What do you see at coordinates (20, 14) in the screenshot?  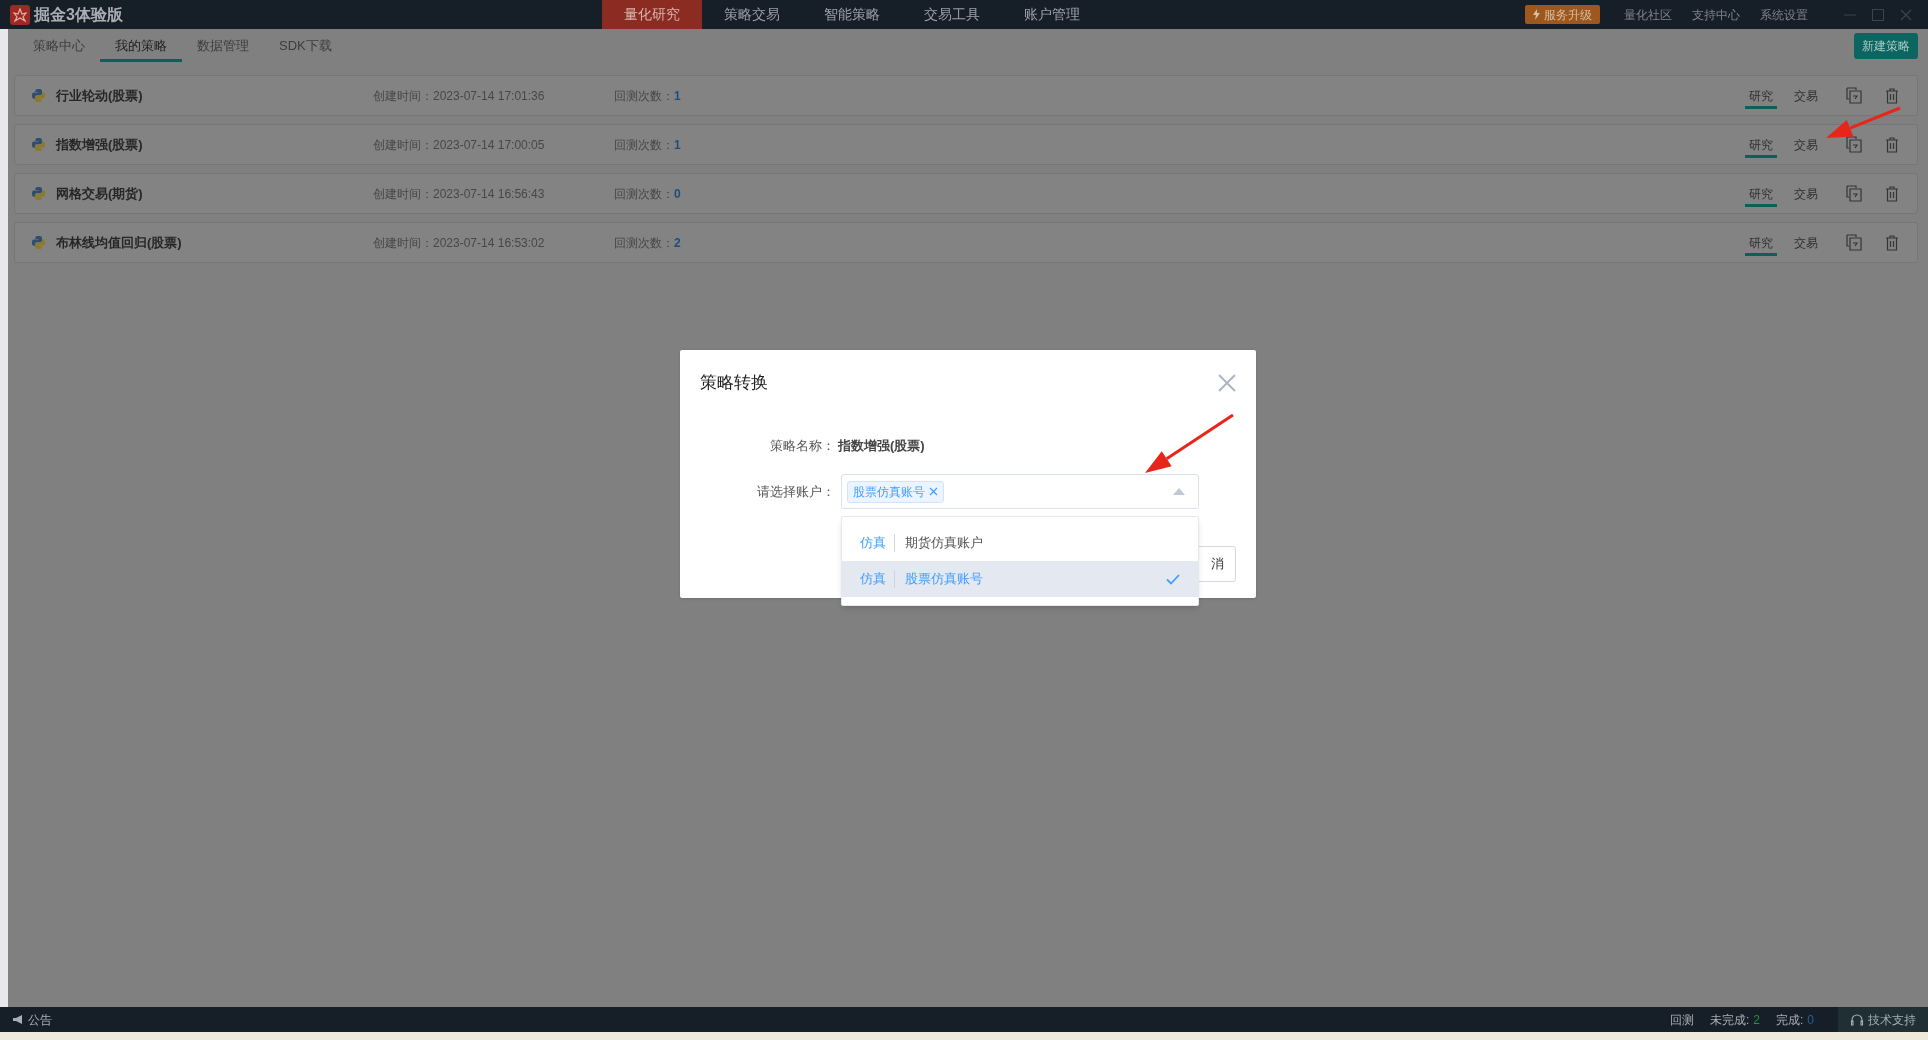 I see `logo-icon` at bounding box center [20, 14].